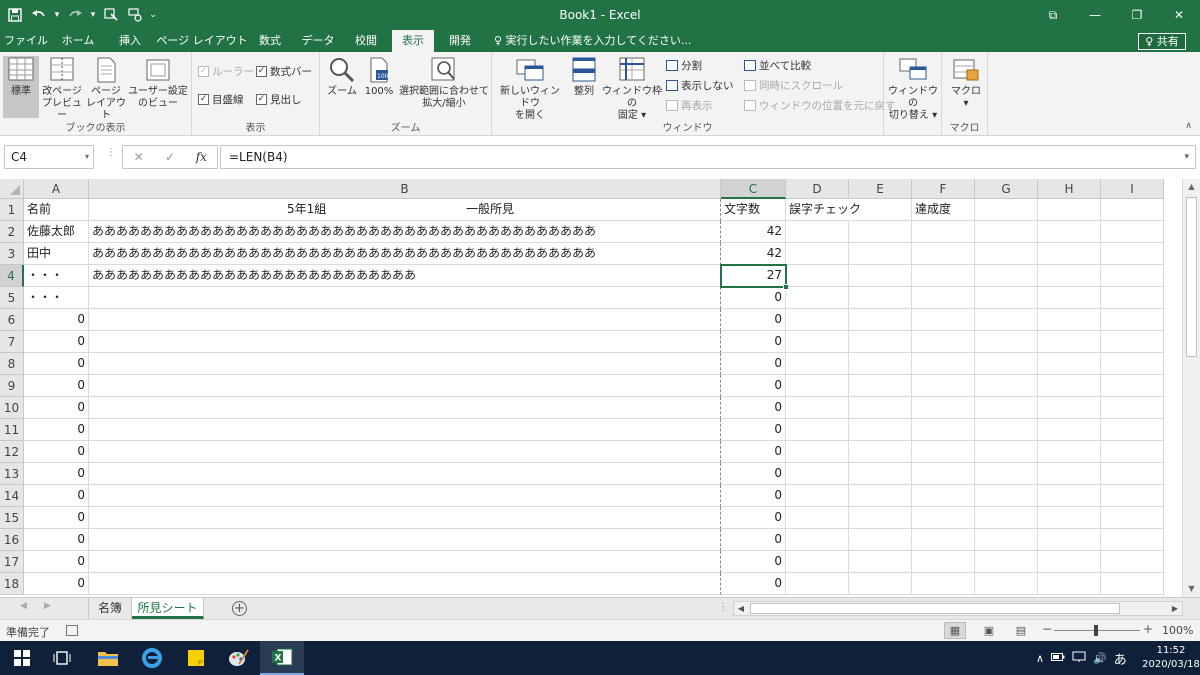 The image size is (1200, 675). I want to click on cell-e9, so click(880, 386).